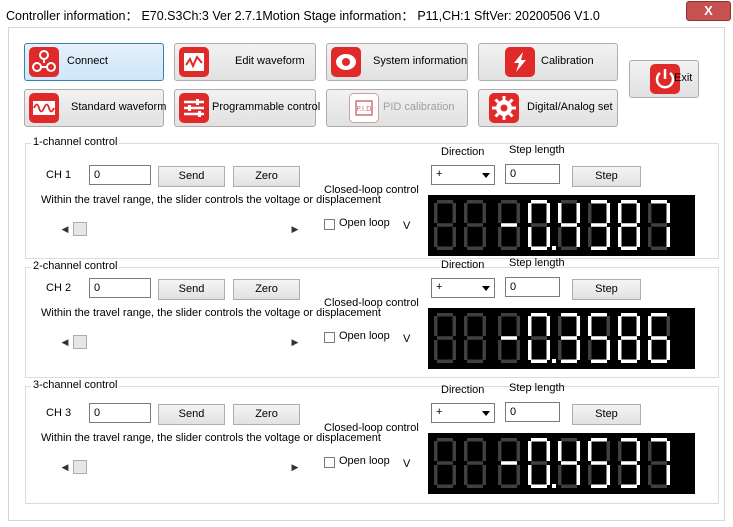 This screenshot has height=527, width=733. I want to click on seven-segment-display: 88-0.3586, so click(561, 338).